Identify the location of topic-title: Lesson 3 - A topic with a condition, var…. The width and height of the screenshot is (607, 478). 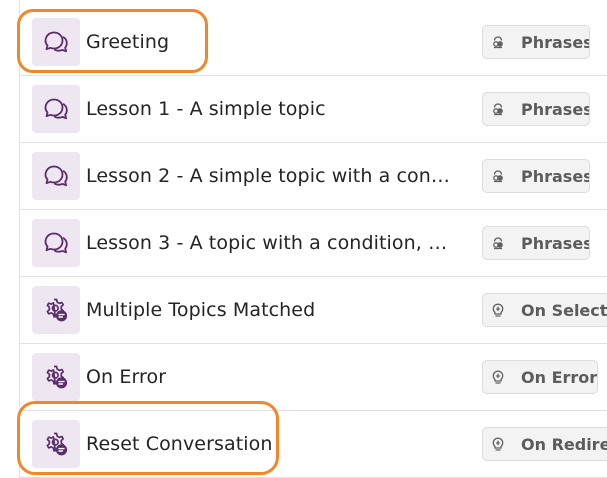
(272, 243).